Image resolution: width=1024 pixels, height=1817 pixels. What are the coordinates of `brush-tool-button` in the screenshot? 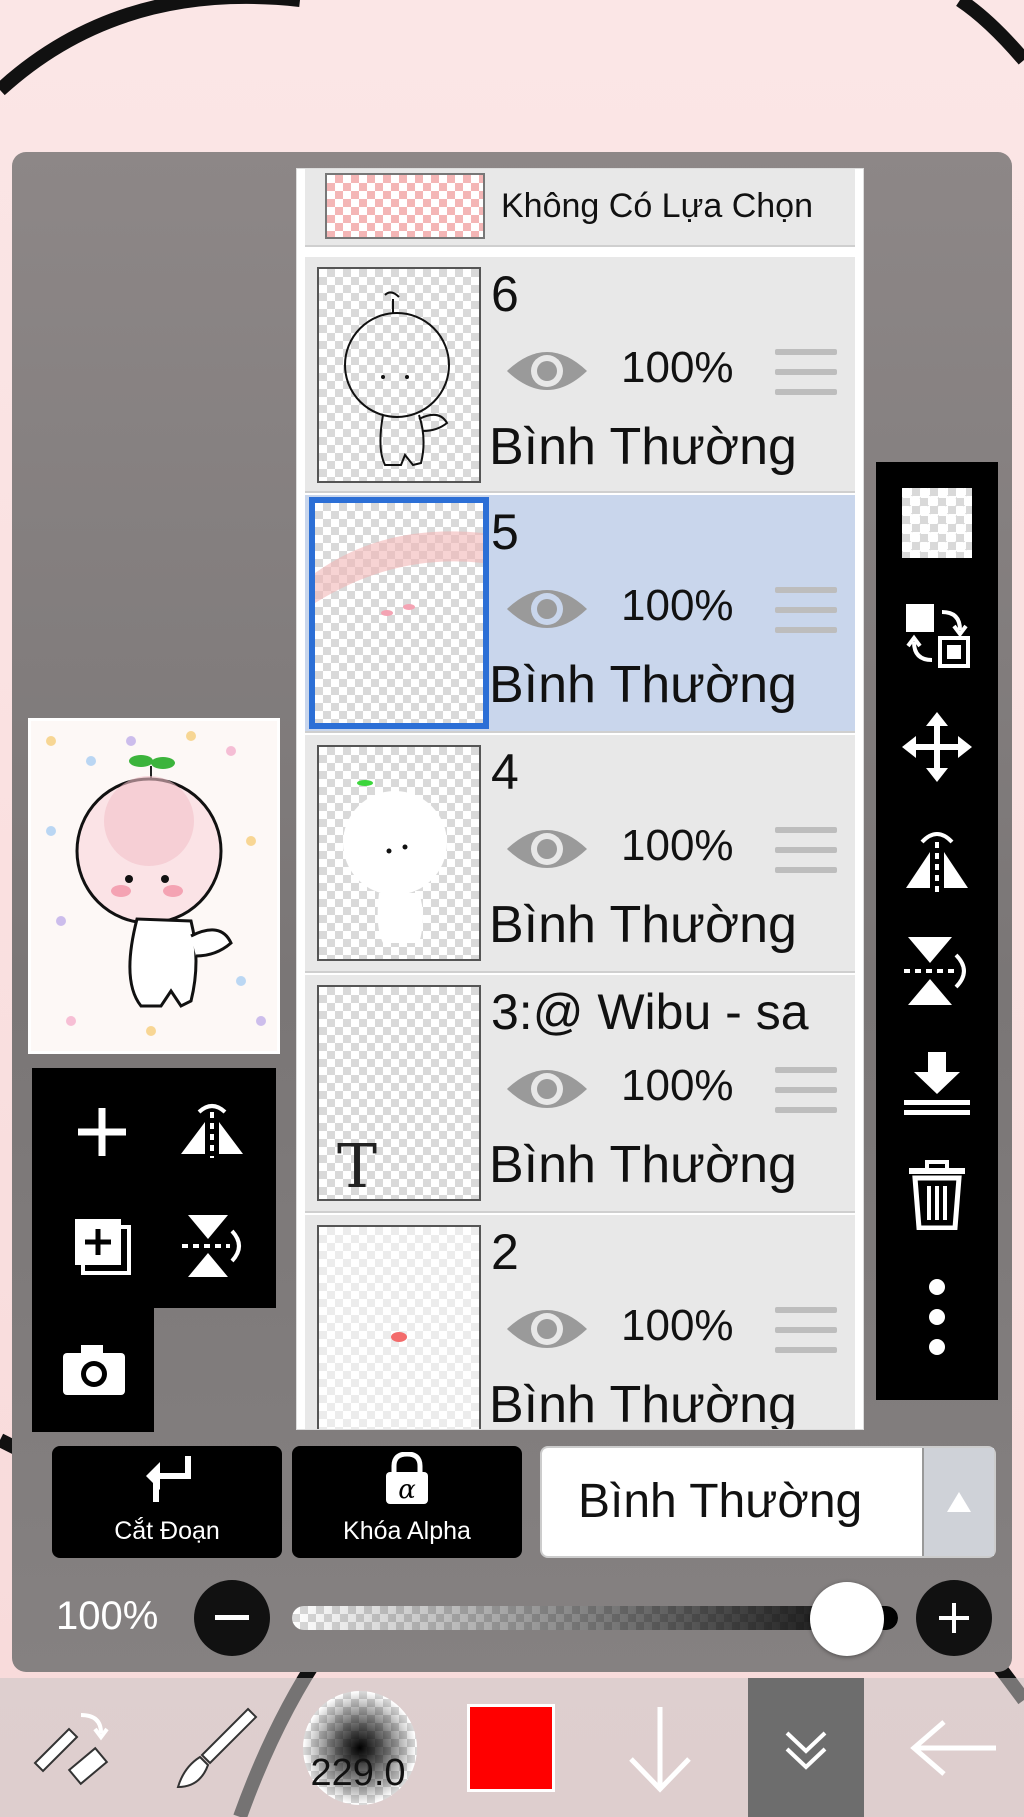 It's located at (215, 1747).